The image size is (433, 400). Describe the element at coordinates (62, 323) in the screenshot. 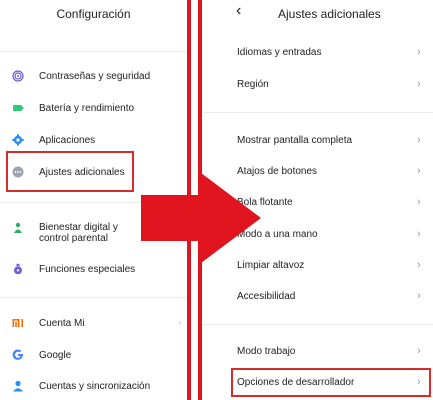

I see `settings-item-label: Cuenta Mi` at that location.